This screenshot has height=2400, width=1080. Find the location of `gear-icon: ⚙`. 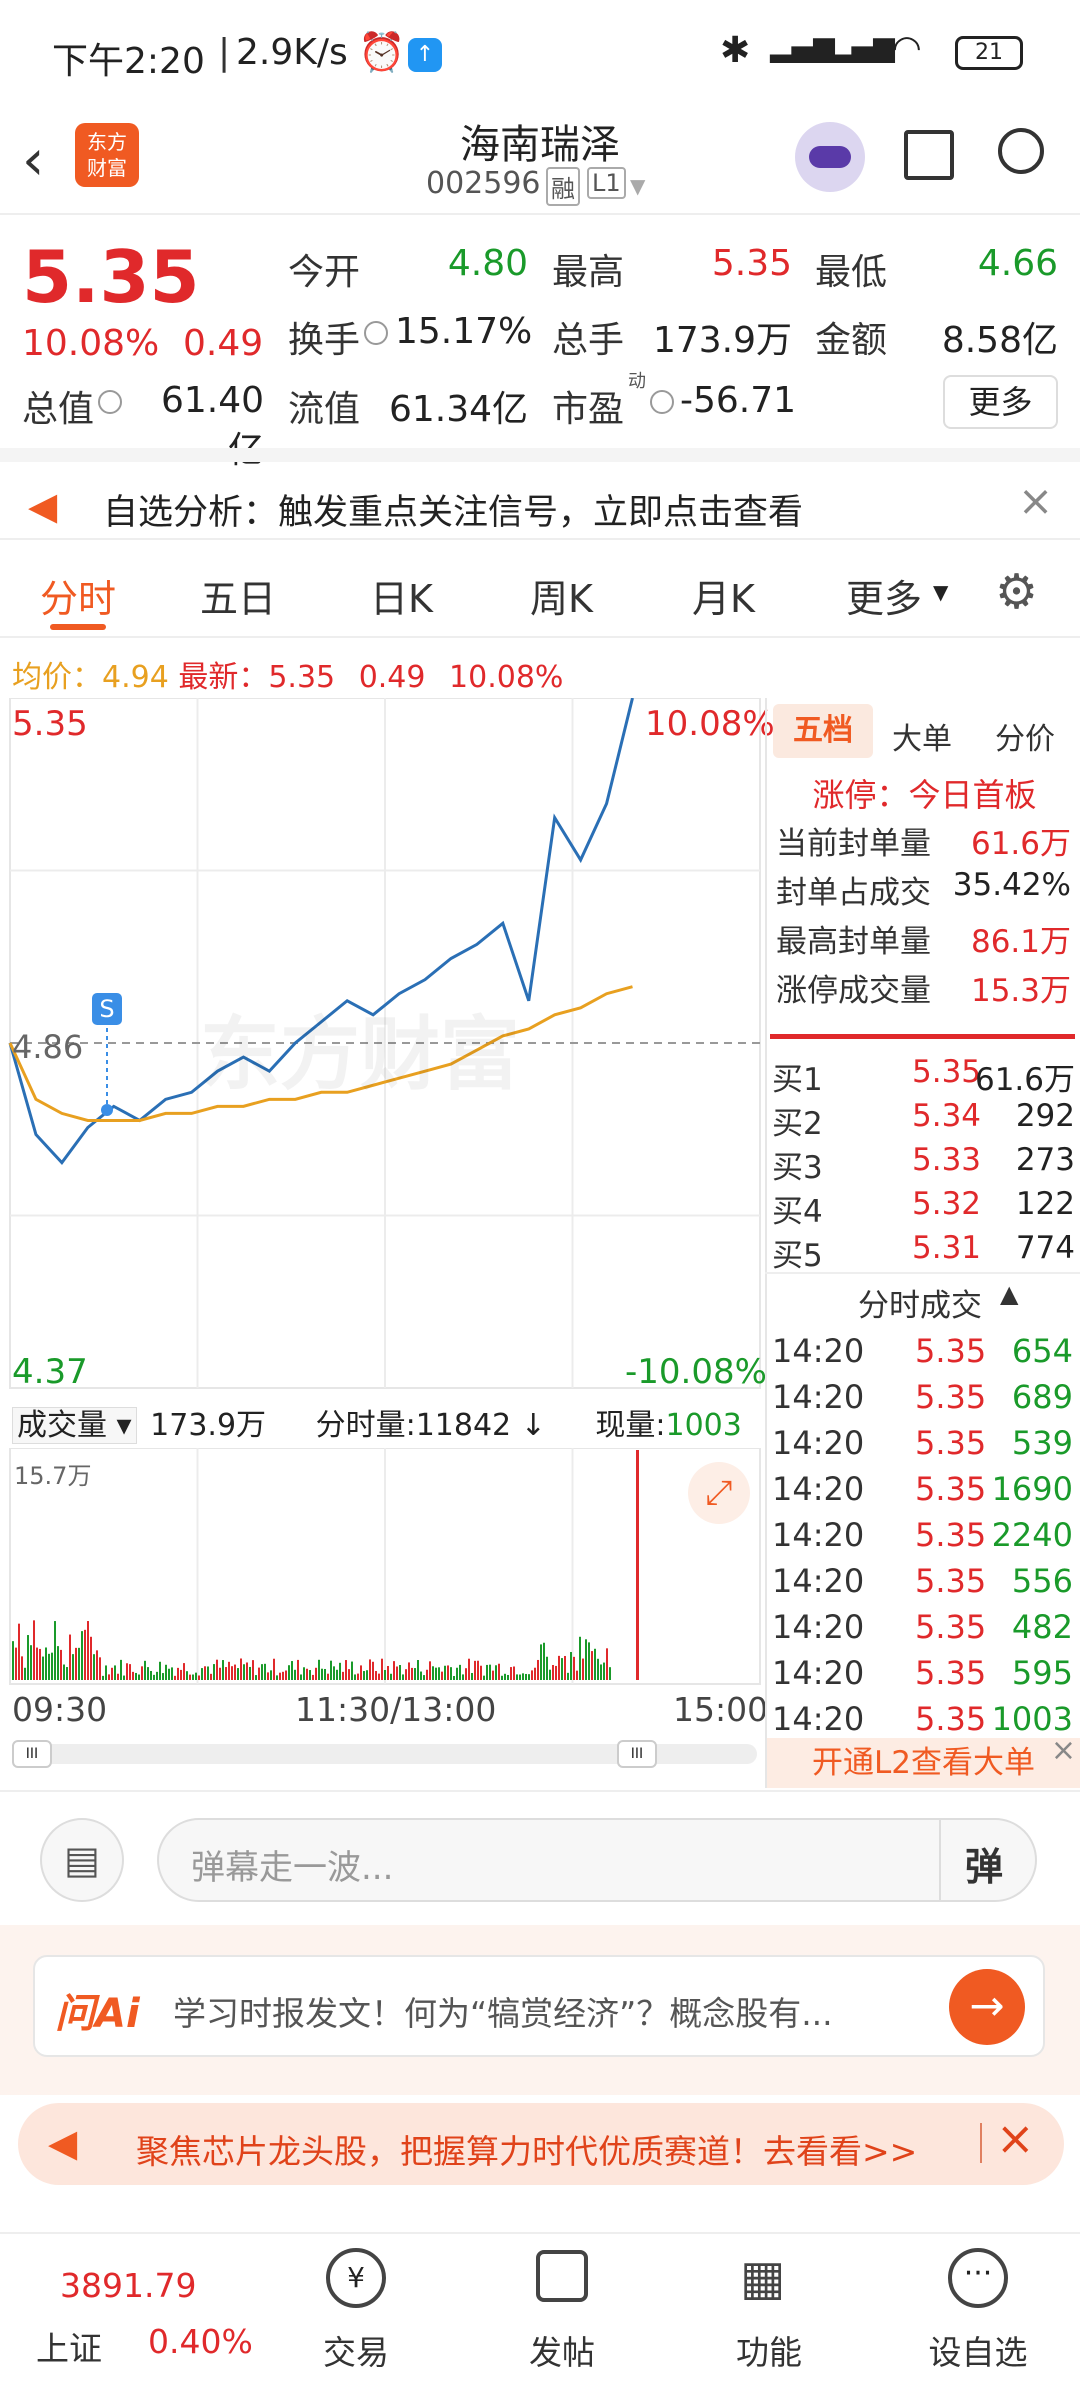

gear-icon: ⚙ is located at coordinates (1016, 592).